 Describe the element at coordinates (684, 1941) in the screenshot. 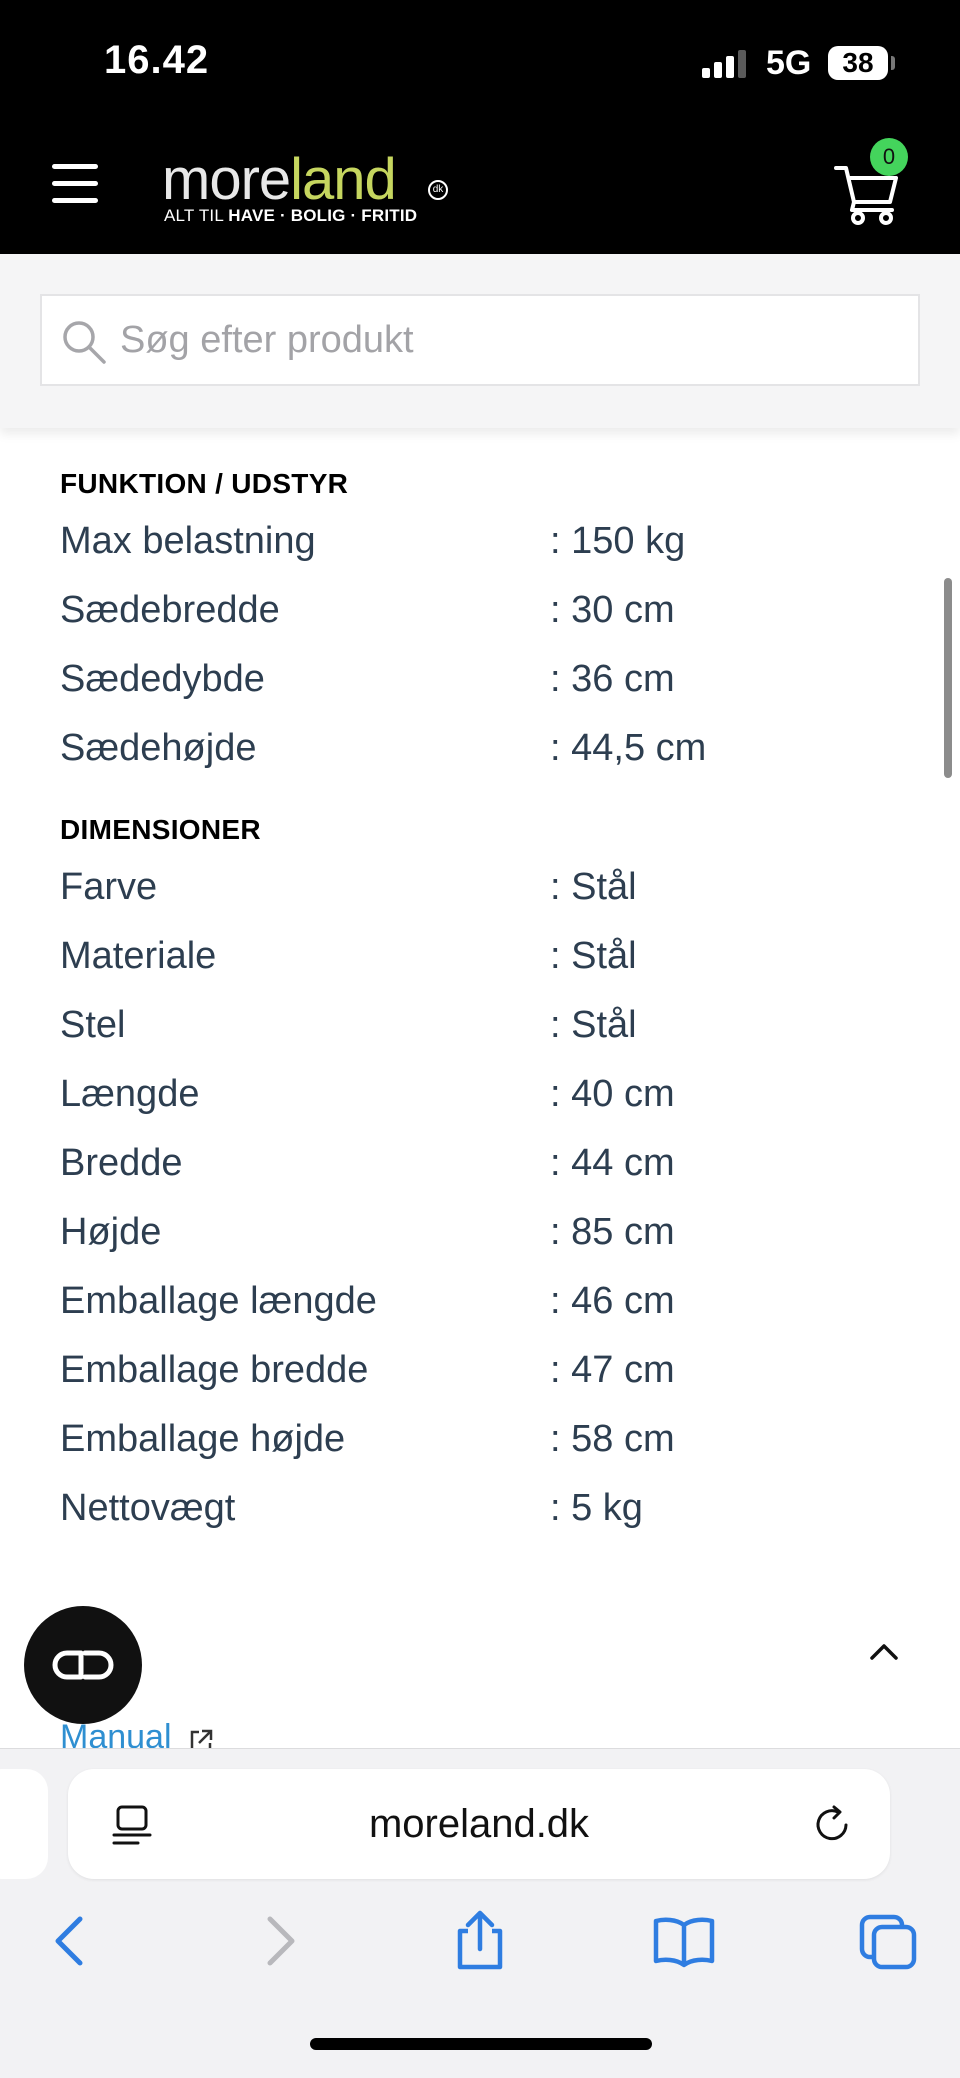

I see `bookmarks-icon` at that location.